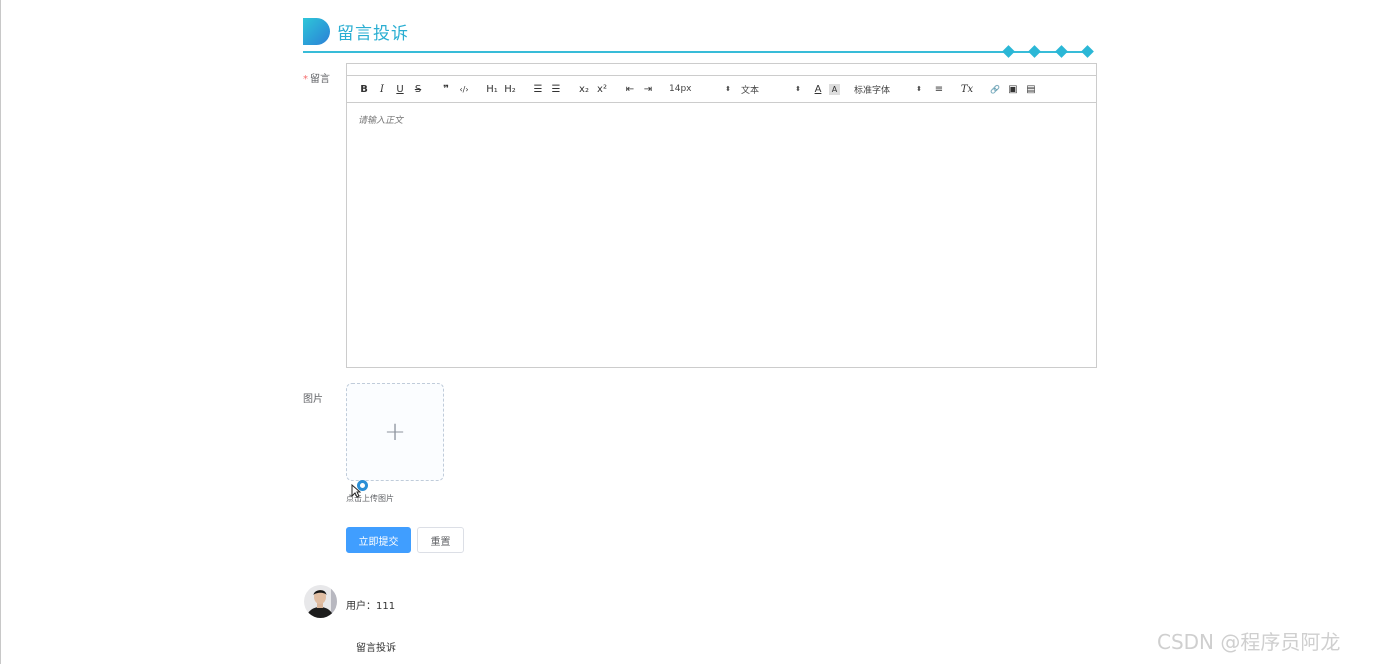 This screenshot has height=664, width=1394. Describe the element at coordinates (305, 79) in the screenshot. I see `required-mark: *` at that location.